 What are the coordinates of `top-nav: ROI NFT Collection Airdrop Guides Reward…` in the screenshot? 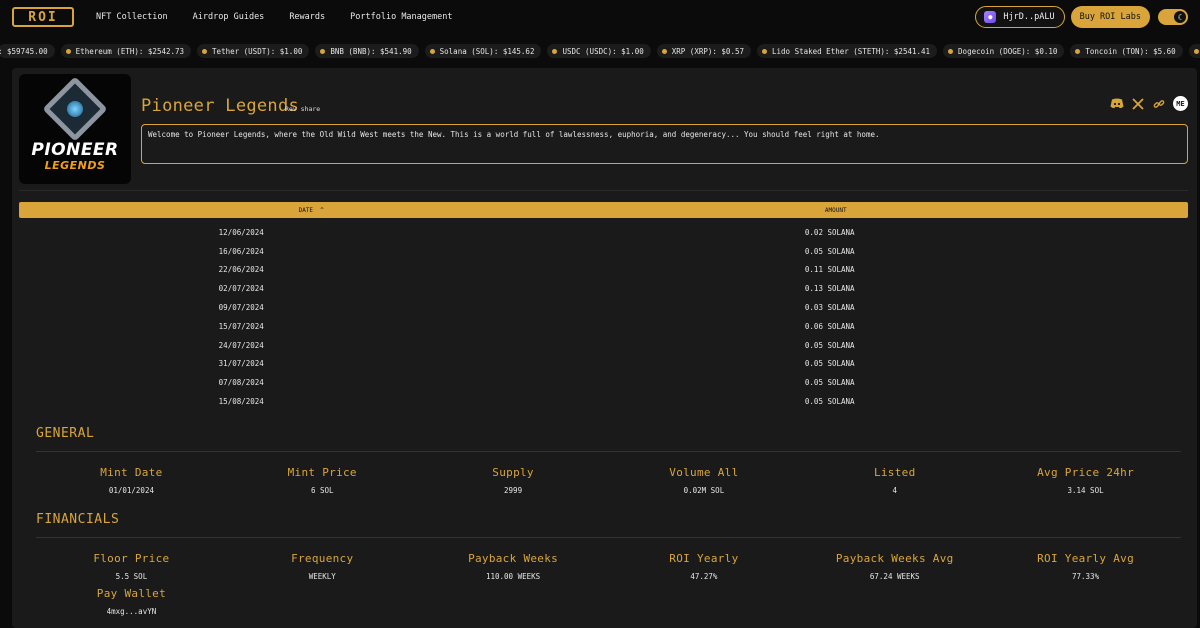 It's located at (600, 17).